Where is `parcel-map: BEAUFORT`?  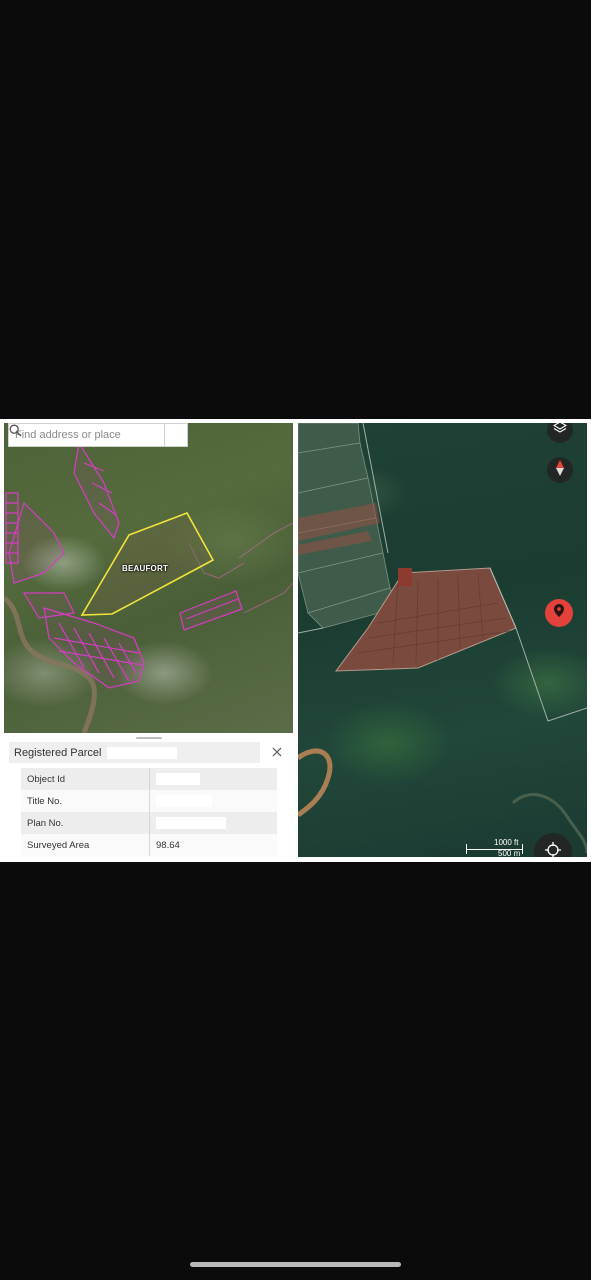
parcel-map: BEAUFORT is located at coordinates (148, 578).